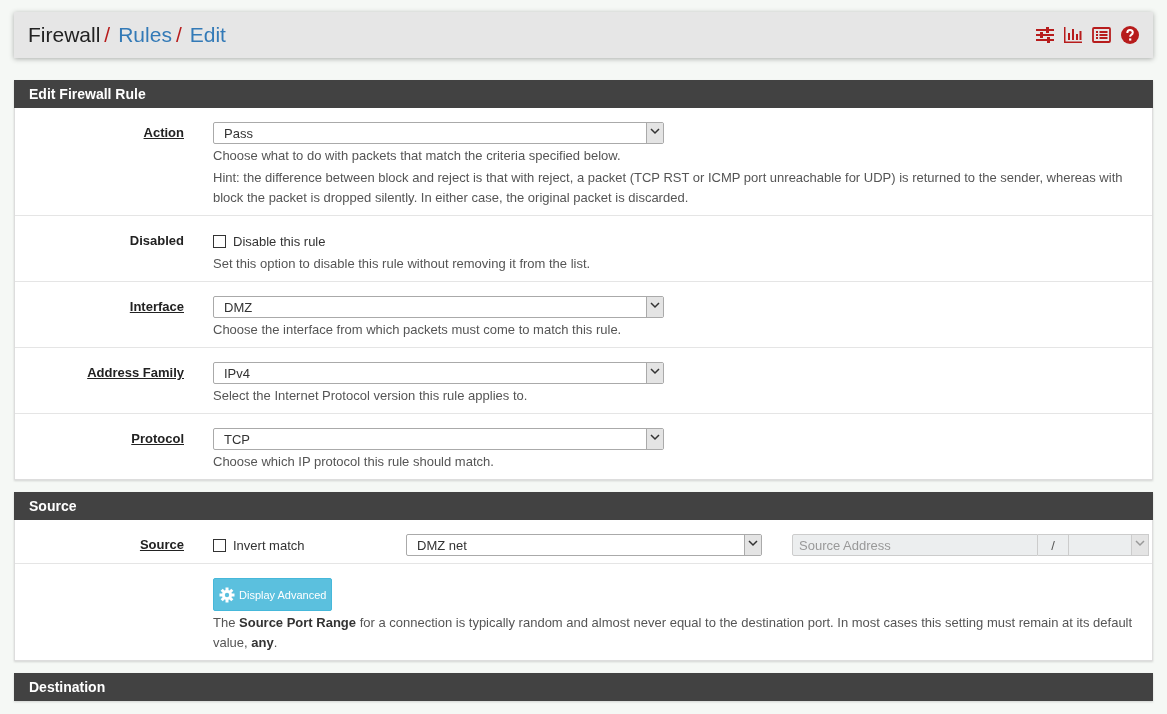 The width and height of the screenshot is (1167, 714). I want to click on help-text: Select the Internet Protocol version this rule applies to., so click(371, 396).